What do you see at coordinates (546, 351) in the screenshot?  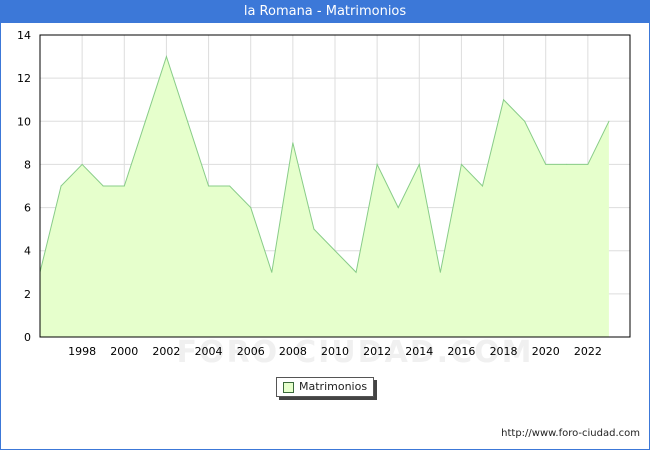 I see `x-tick-label: 2020` at bounding box center [546, 351].